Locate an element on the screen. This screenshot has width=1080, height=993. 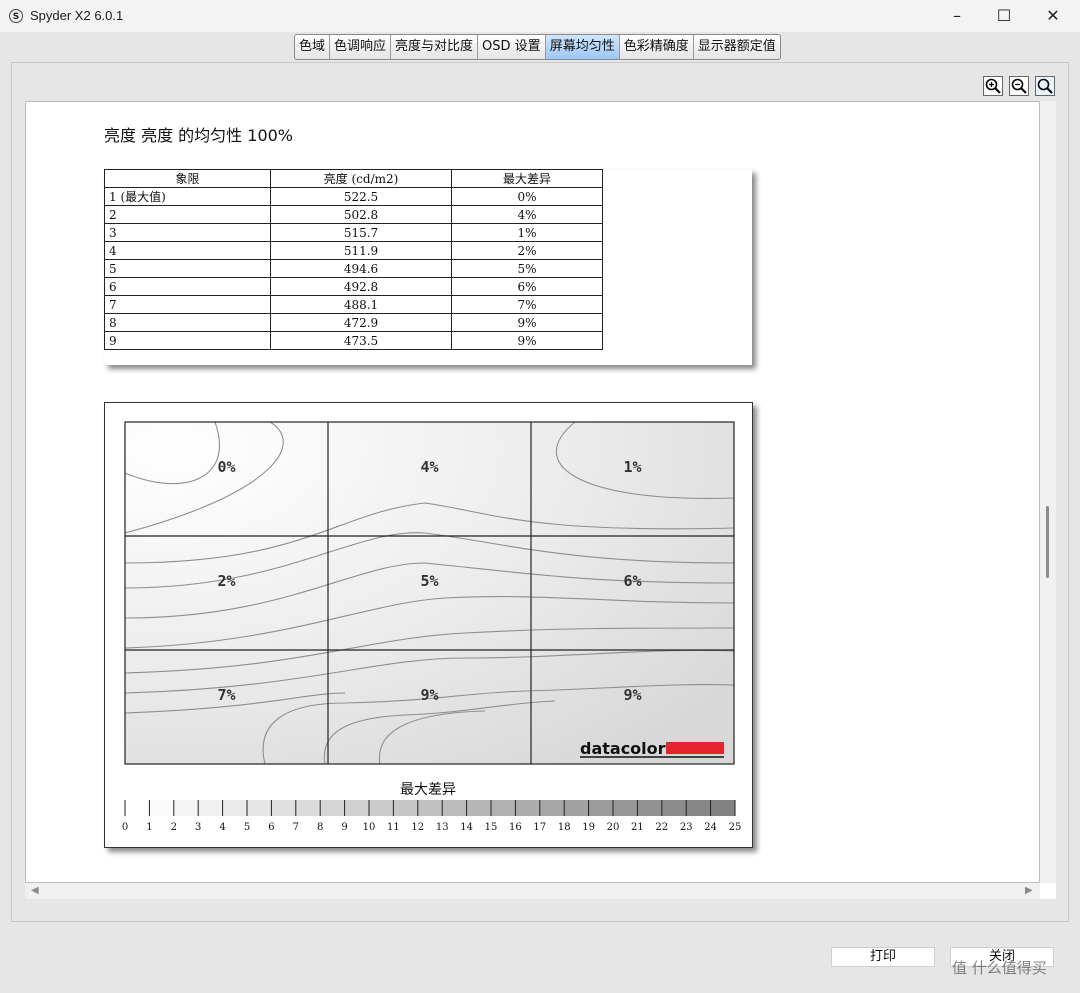
close-window-button: ✕ is located at coordinates (1053, 16).